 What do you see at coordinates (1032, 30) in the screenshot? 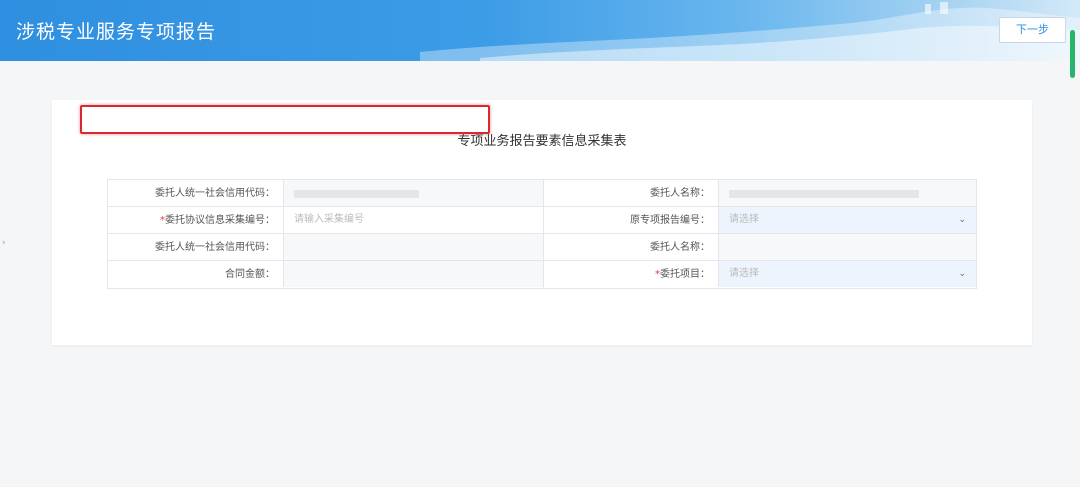
I see `next-step-button: 下一步` at bounding box center [1032, 30].